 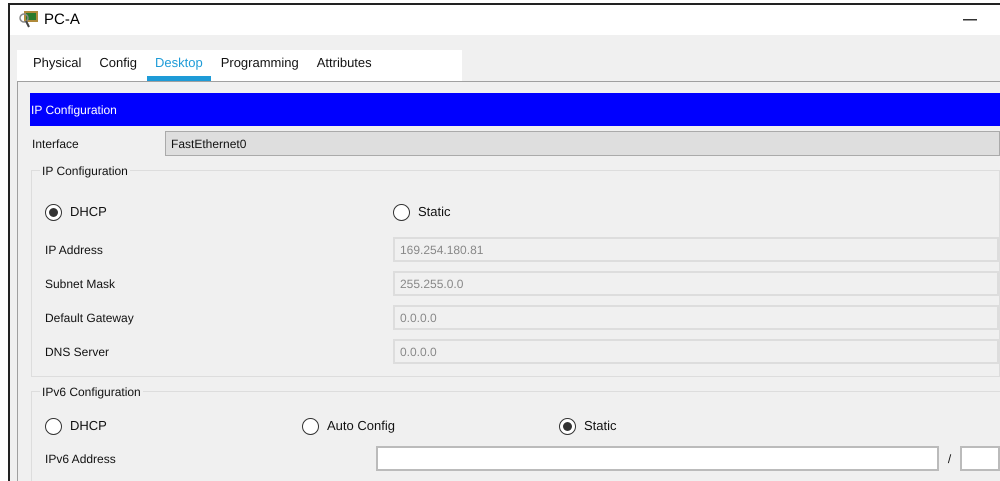 What do you see at coordinates (80, 284) in the screenshot?
I see `field-label: Subnet Mask` at bounding box center [80, 284].